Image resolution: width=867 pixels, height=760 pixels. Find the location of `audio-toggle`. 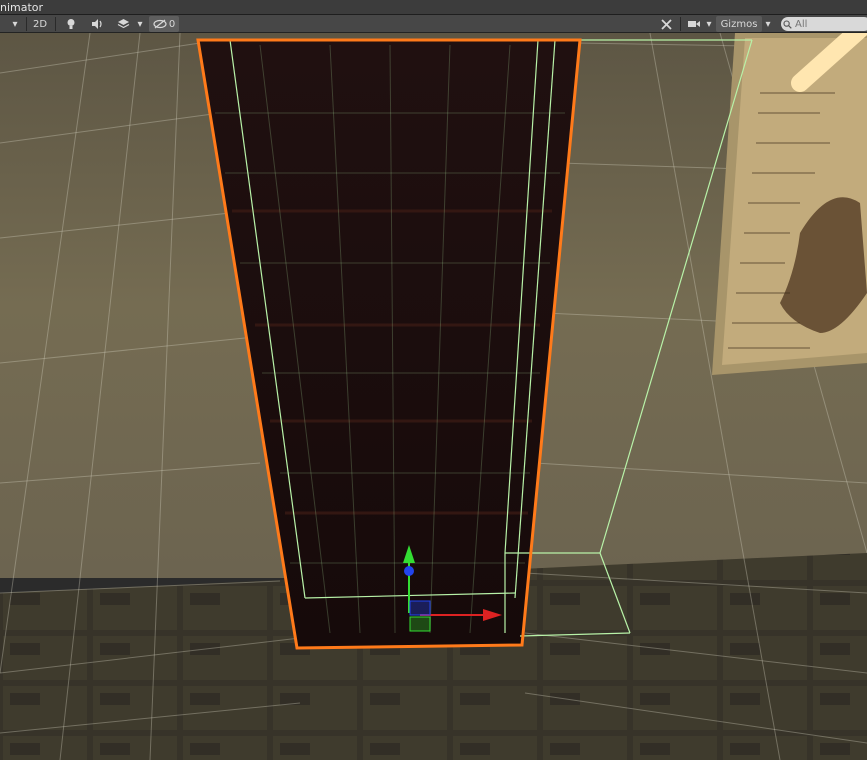

audio-toggle is located at coordinates (97, 24).